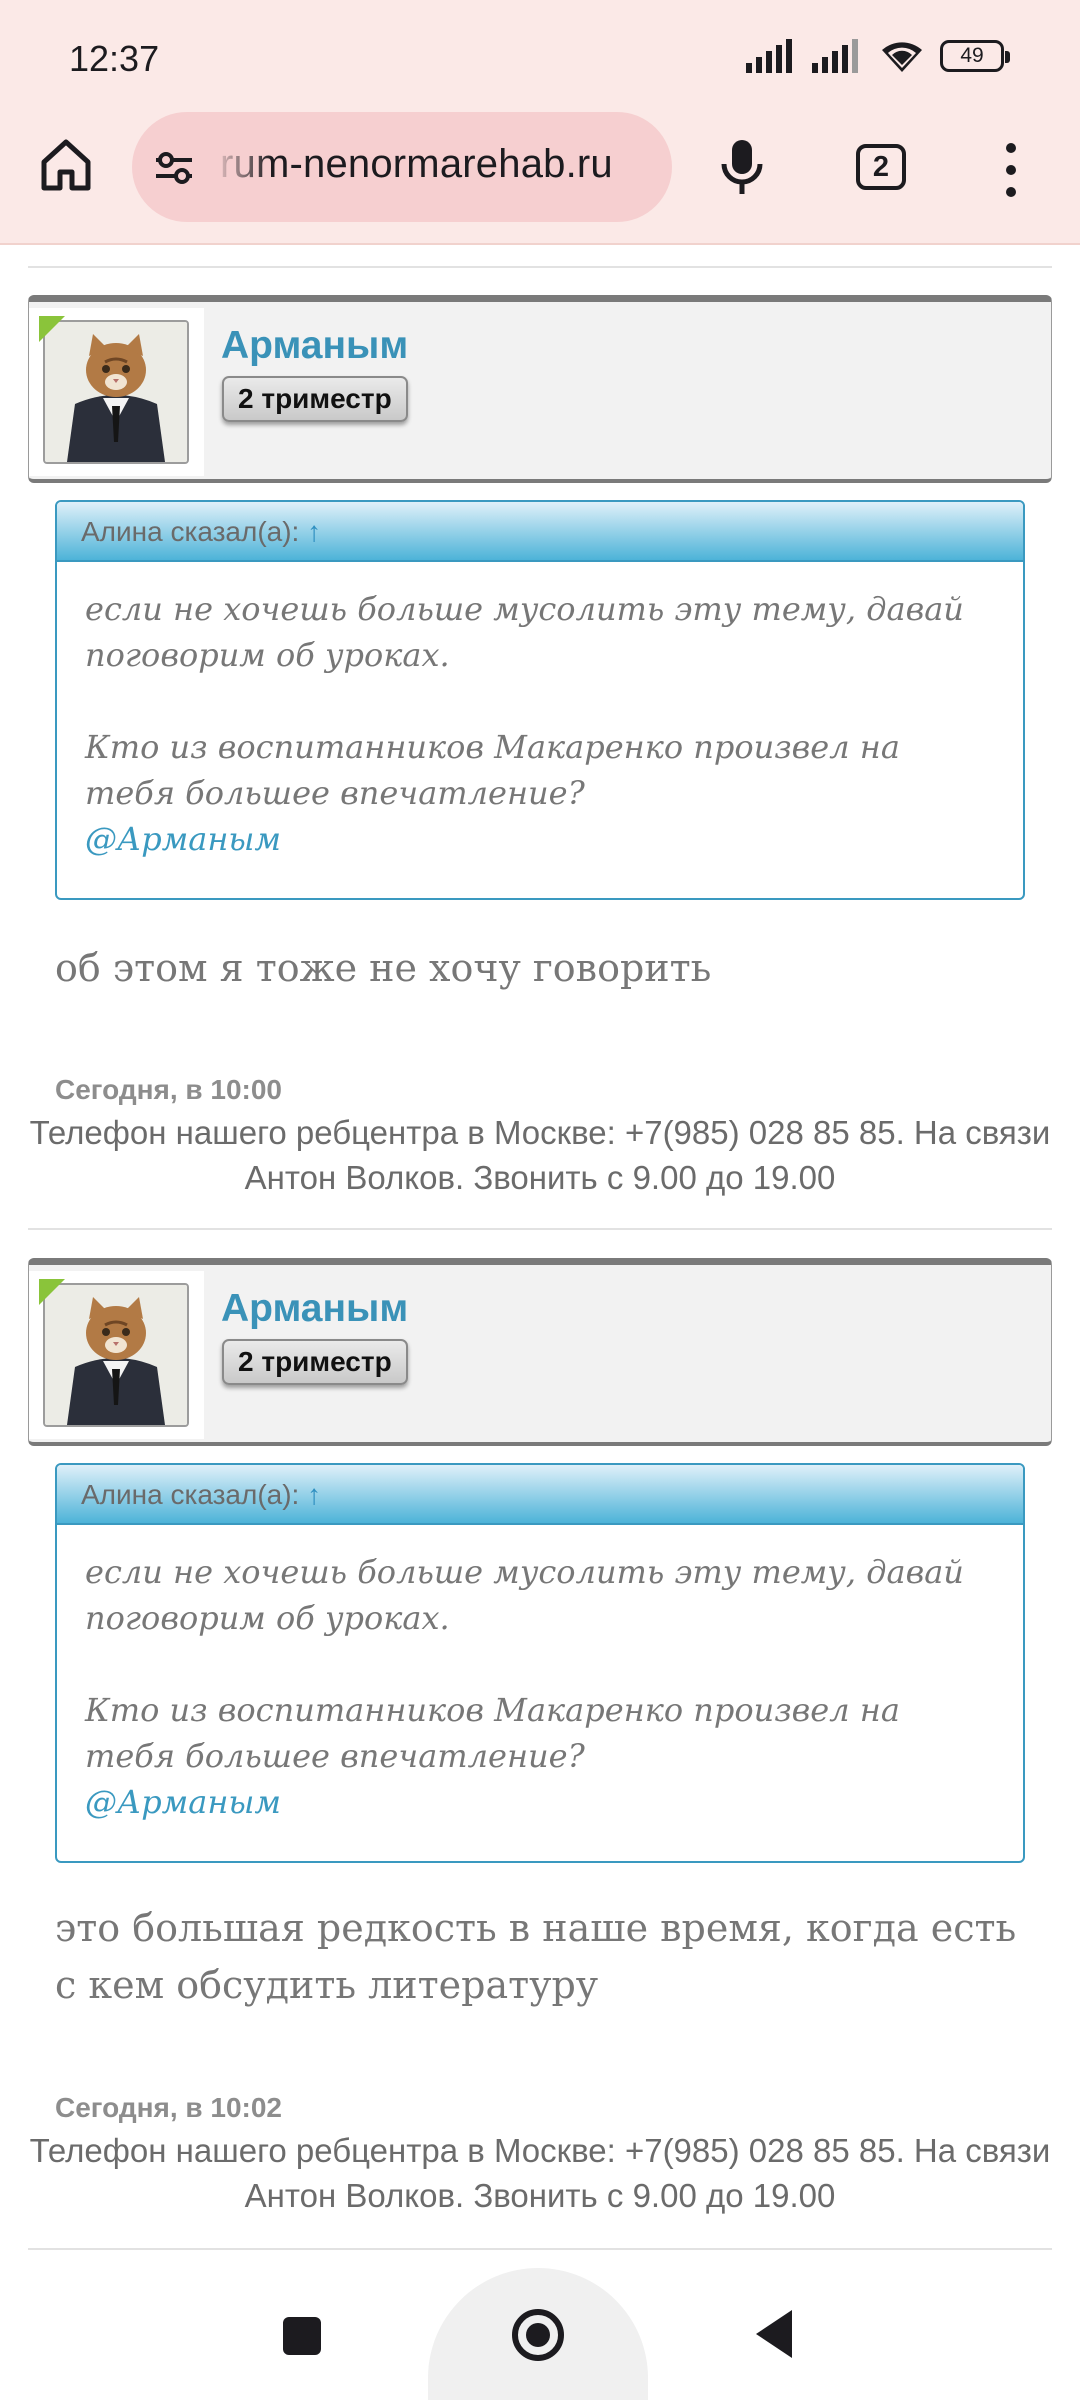 This screenshot has width=1080, height=2400. What do you see at coordinates (742, 166) in the screenshot?
I see `mic-icon` at bounding box center [742, 166].